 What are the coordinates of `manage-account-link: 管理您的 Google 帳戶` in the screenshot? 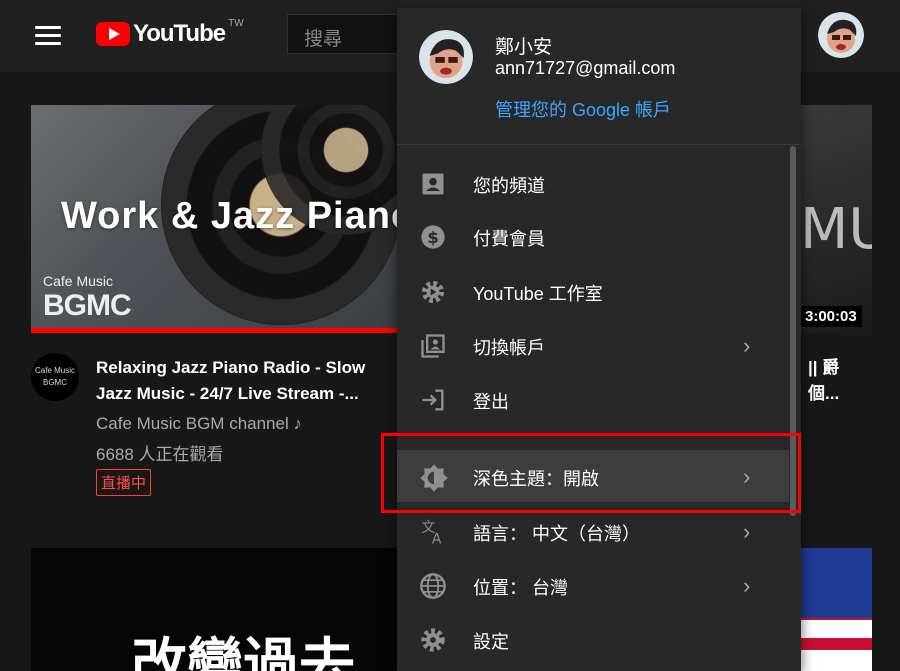 It's located at (583, 109).